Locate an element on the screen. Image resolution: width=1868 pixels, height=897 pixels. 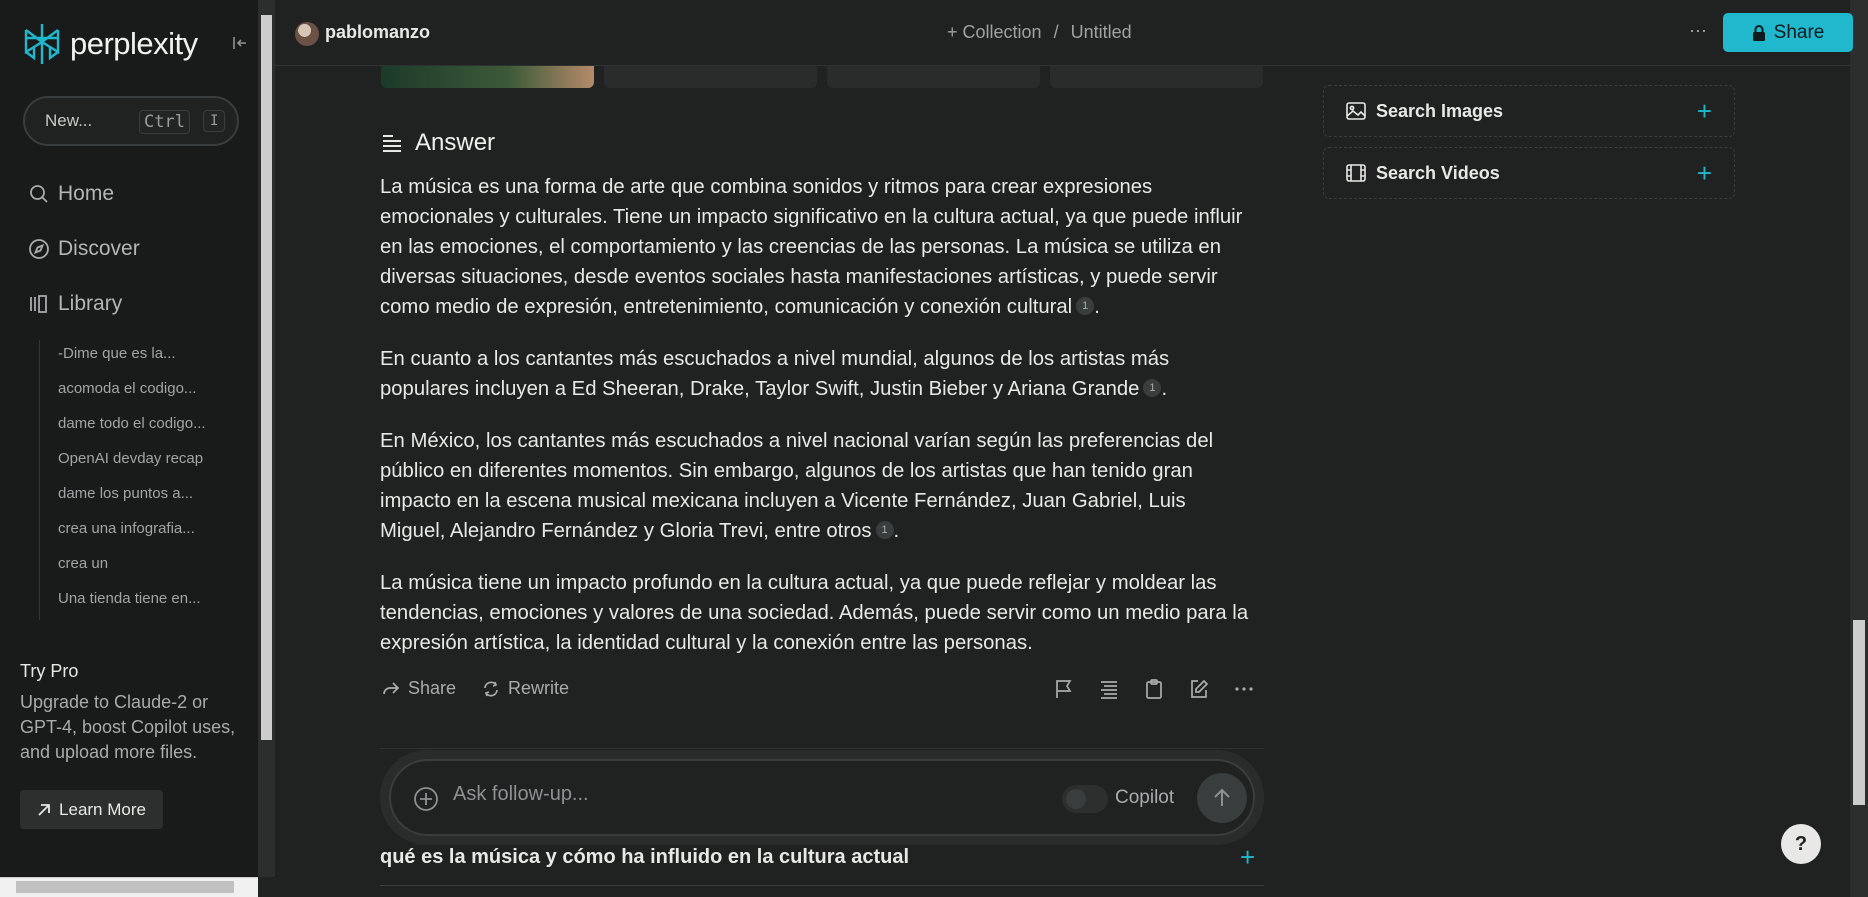
share-answer-label: Share is located at coordinates (432, 688).